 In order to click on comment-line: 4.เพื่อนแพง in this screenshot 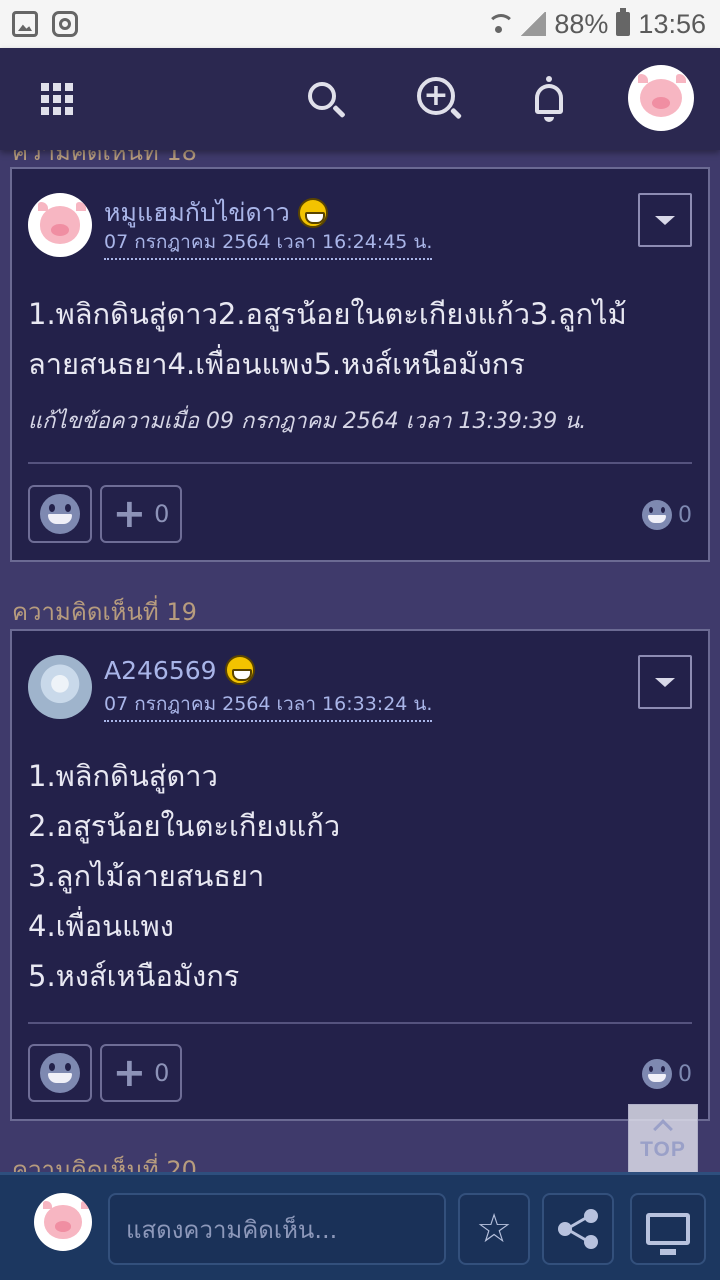, I will do `click(101, 926)`.